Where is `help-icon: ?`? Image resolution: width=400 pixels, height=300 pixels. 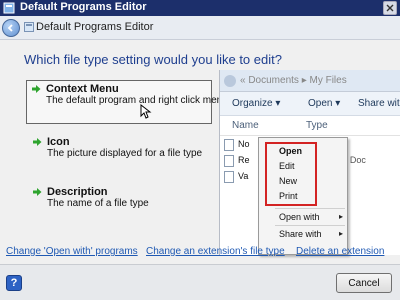
help-icon: ? is located at coordinates (14, 283).